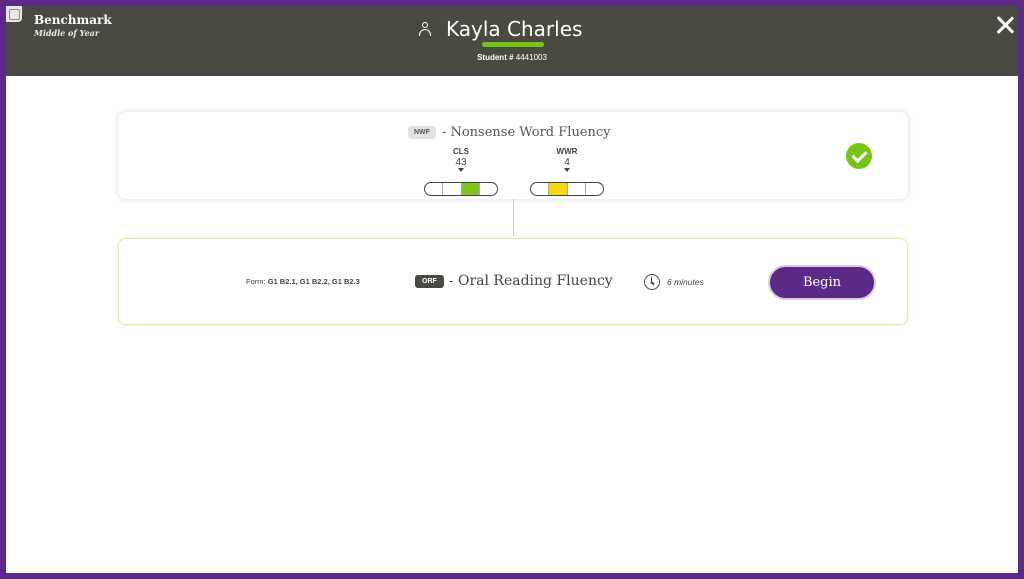  I want to click on measure-tag: NWF, so click(422, 132).